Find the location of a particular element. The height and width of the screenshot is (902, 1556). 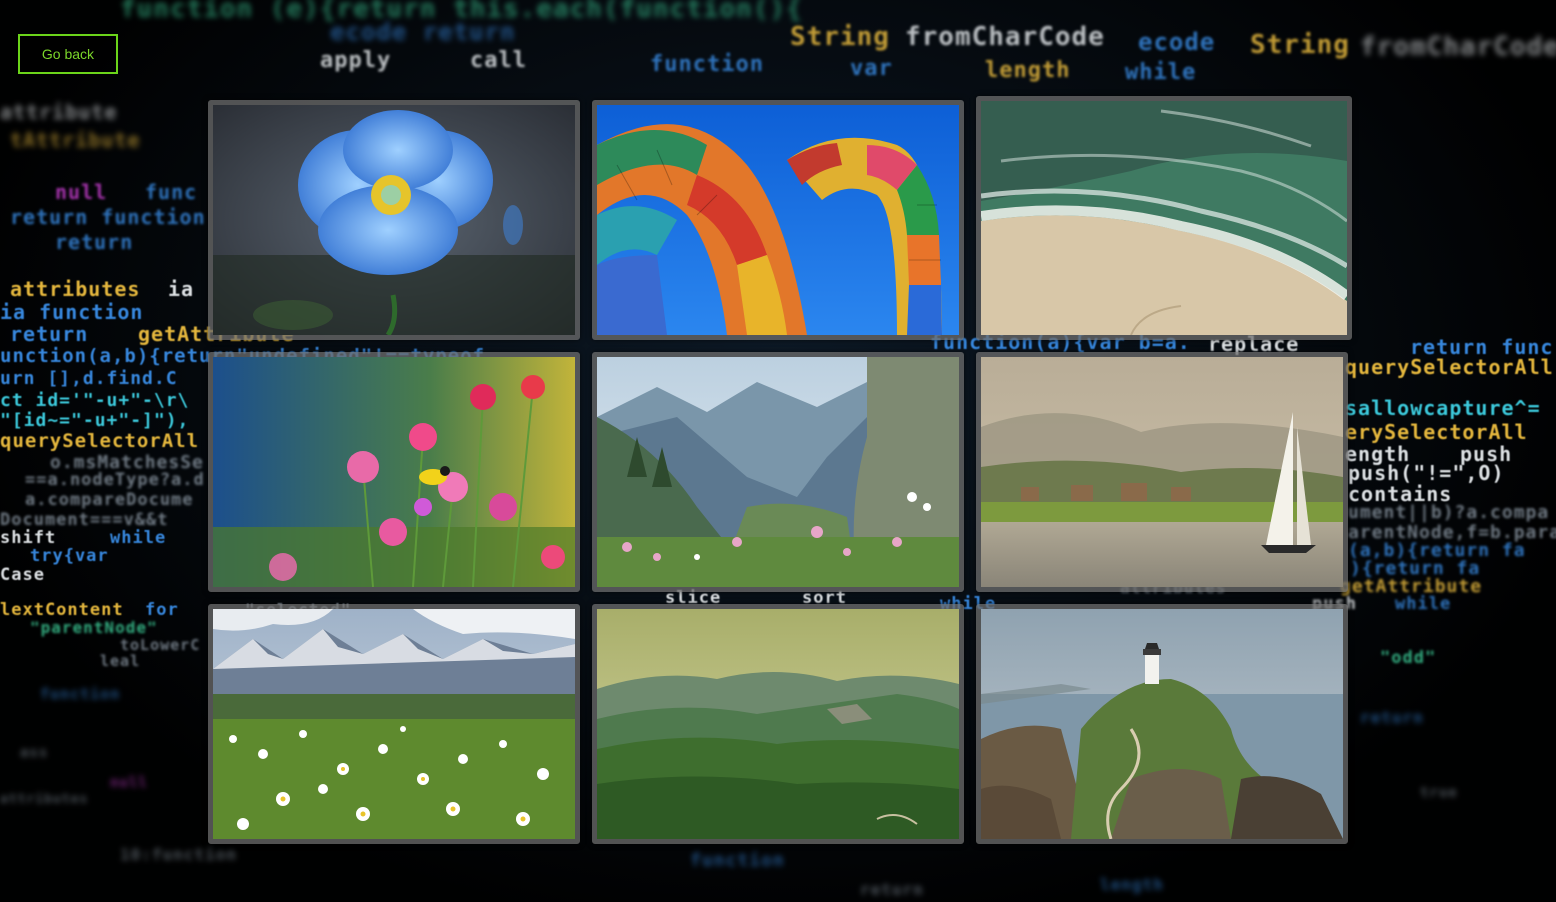

gallery-tile-blue-poppy is located at coordinates (394, 220).